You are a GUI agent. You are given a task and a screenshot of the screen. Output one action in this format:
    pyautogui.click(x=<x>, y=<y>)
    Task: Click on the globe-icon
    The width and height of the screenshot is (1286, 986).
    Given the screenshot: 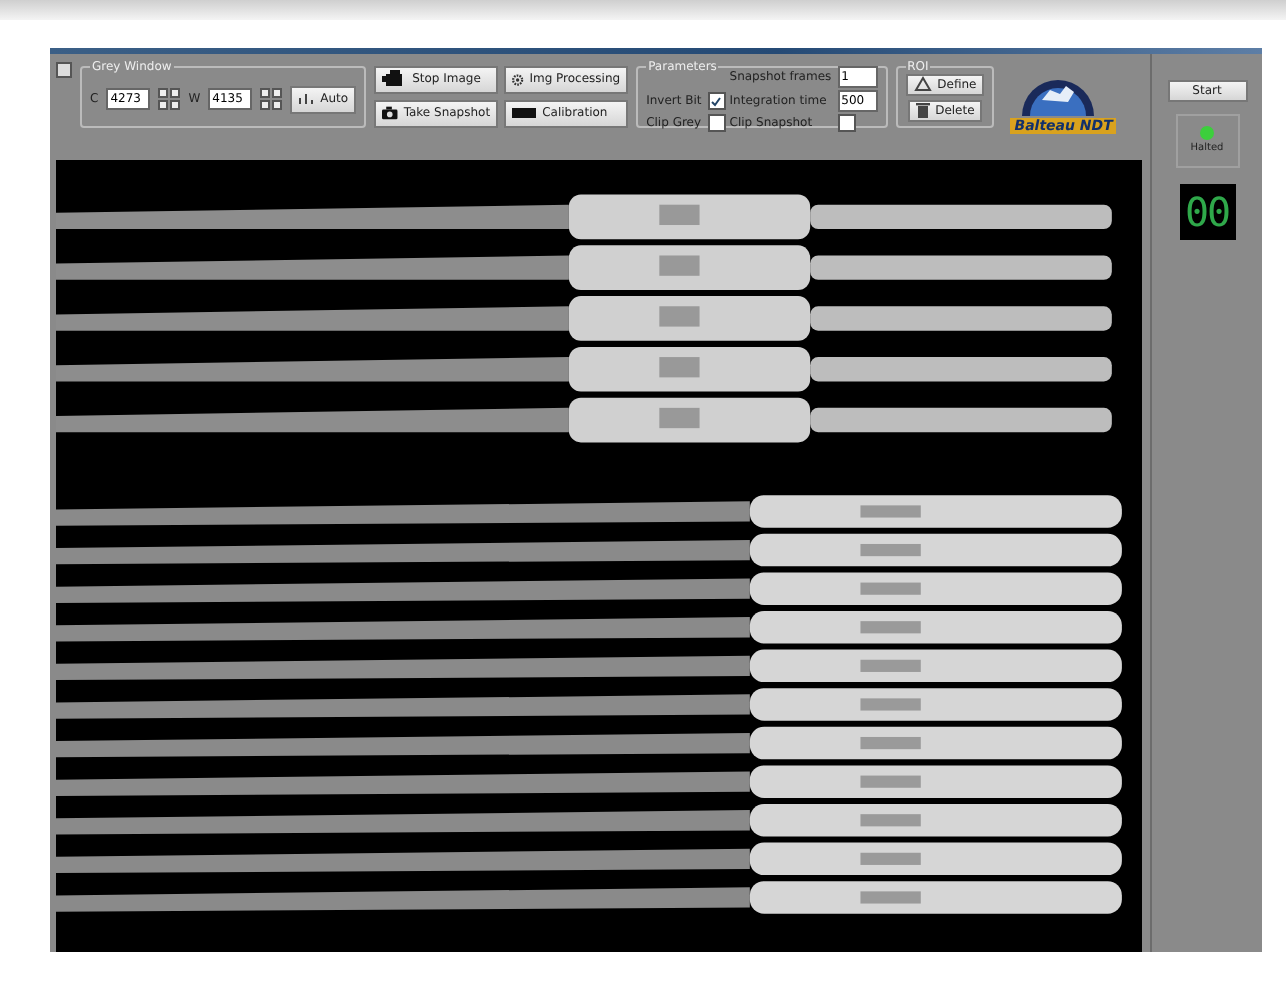 What is the action you would take?
    pyautogui.click(x=1058, y=97)
    